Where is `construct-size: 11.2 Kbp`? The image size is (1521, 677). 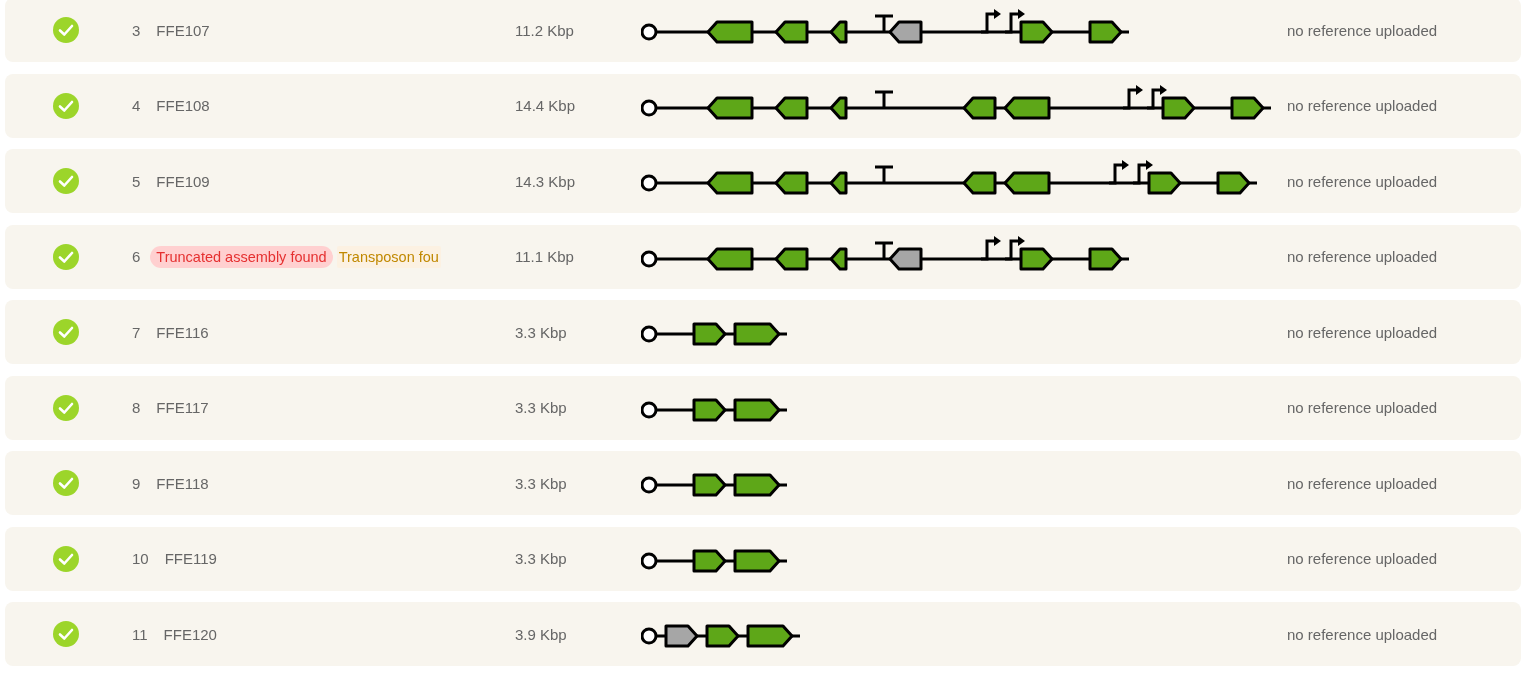
construct-size: 11.2 Kbp is located at coordinates (544, 30).